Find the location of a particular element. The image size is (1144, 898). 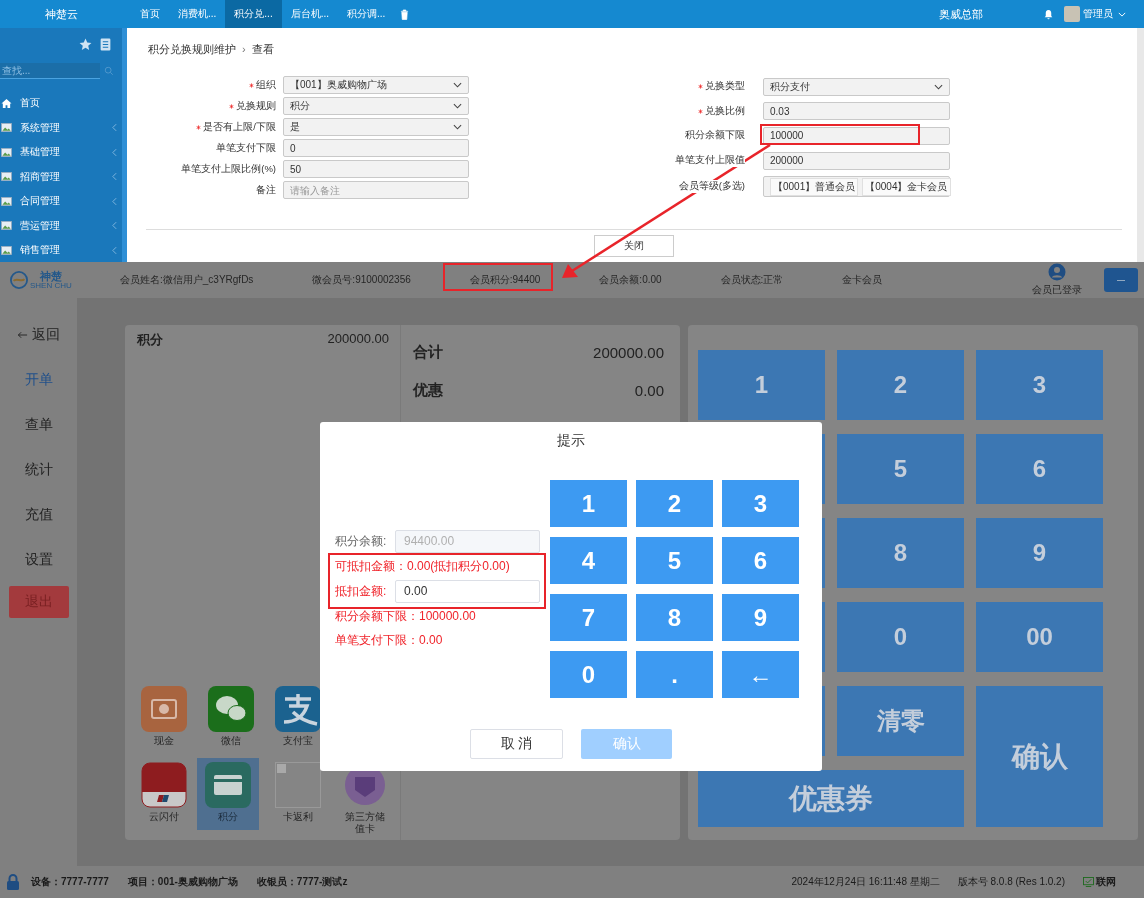

payment-method: 微信 is located at coordinates (230, 718).